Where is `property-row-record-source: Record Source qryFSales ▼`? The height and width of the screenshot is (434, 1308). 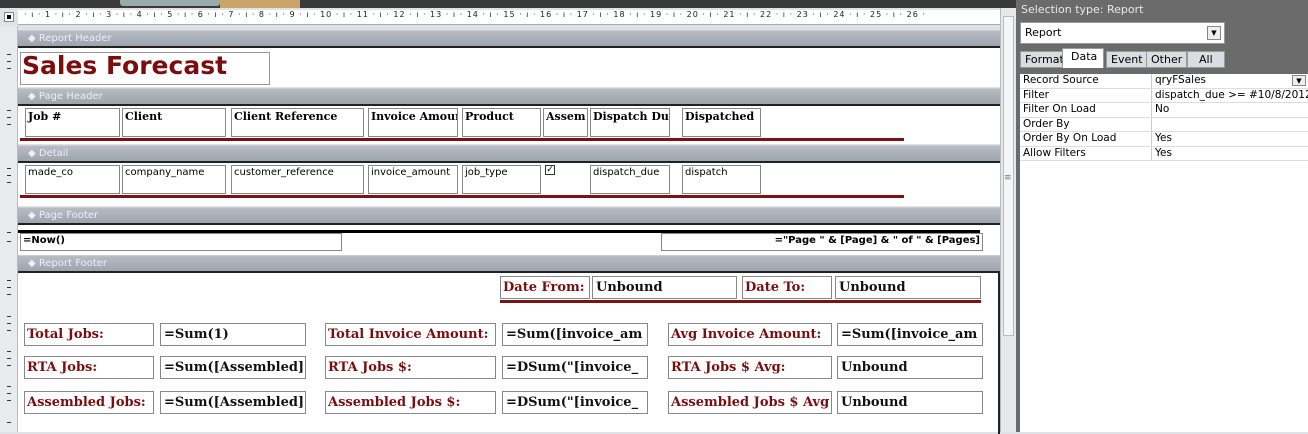 property-row-record-source: Record Source qryFSales ▼ is located at coordinates (1164, 81).